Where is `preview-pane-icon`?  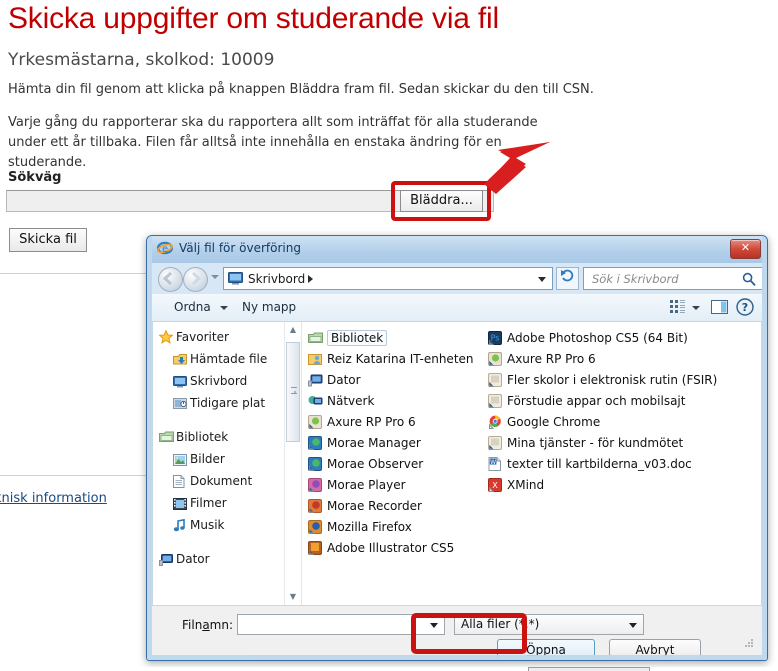
preview-pane-icon is located at coordinates (719, 307).